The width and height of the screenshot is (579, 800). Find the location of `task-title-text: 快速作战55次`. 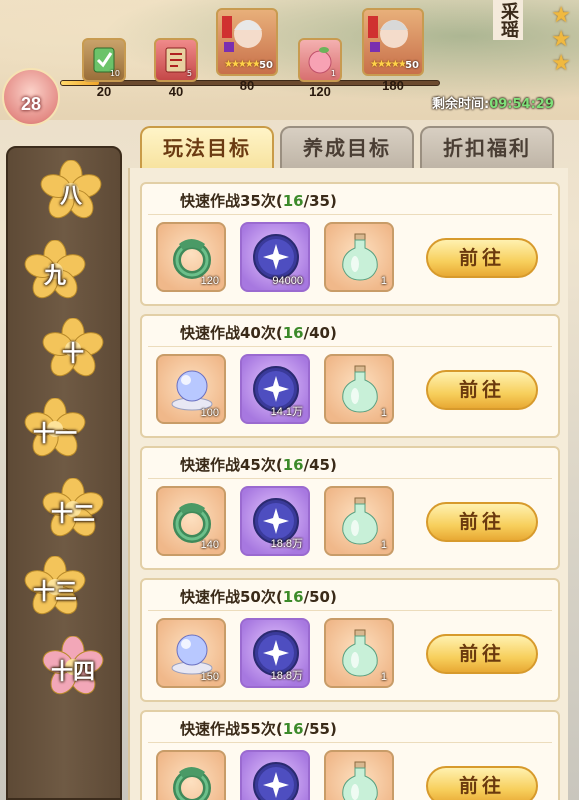

task-title-text: 快速作战55次 is located at coordinates (228, 729).